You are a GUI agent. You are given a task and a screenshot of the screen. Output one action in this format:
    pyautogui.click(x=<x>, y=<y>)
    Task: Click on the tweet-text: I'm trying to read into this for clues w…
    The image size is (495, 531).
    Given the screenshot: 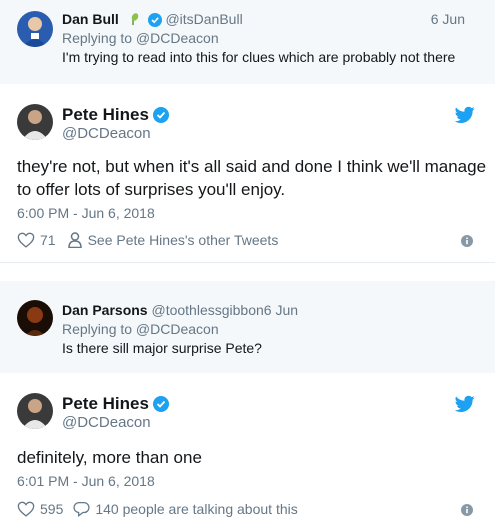 What is the action you would take?
    pyautogui.click(x=259, y=57)
    